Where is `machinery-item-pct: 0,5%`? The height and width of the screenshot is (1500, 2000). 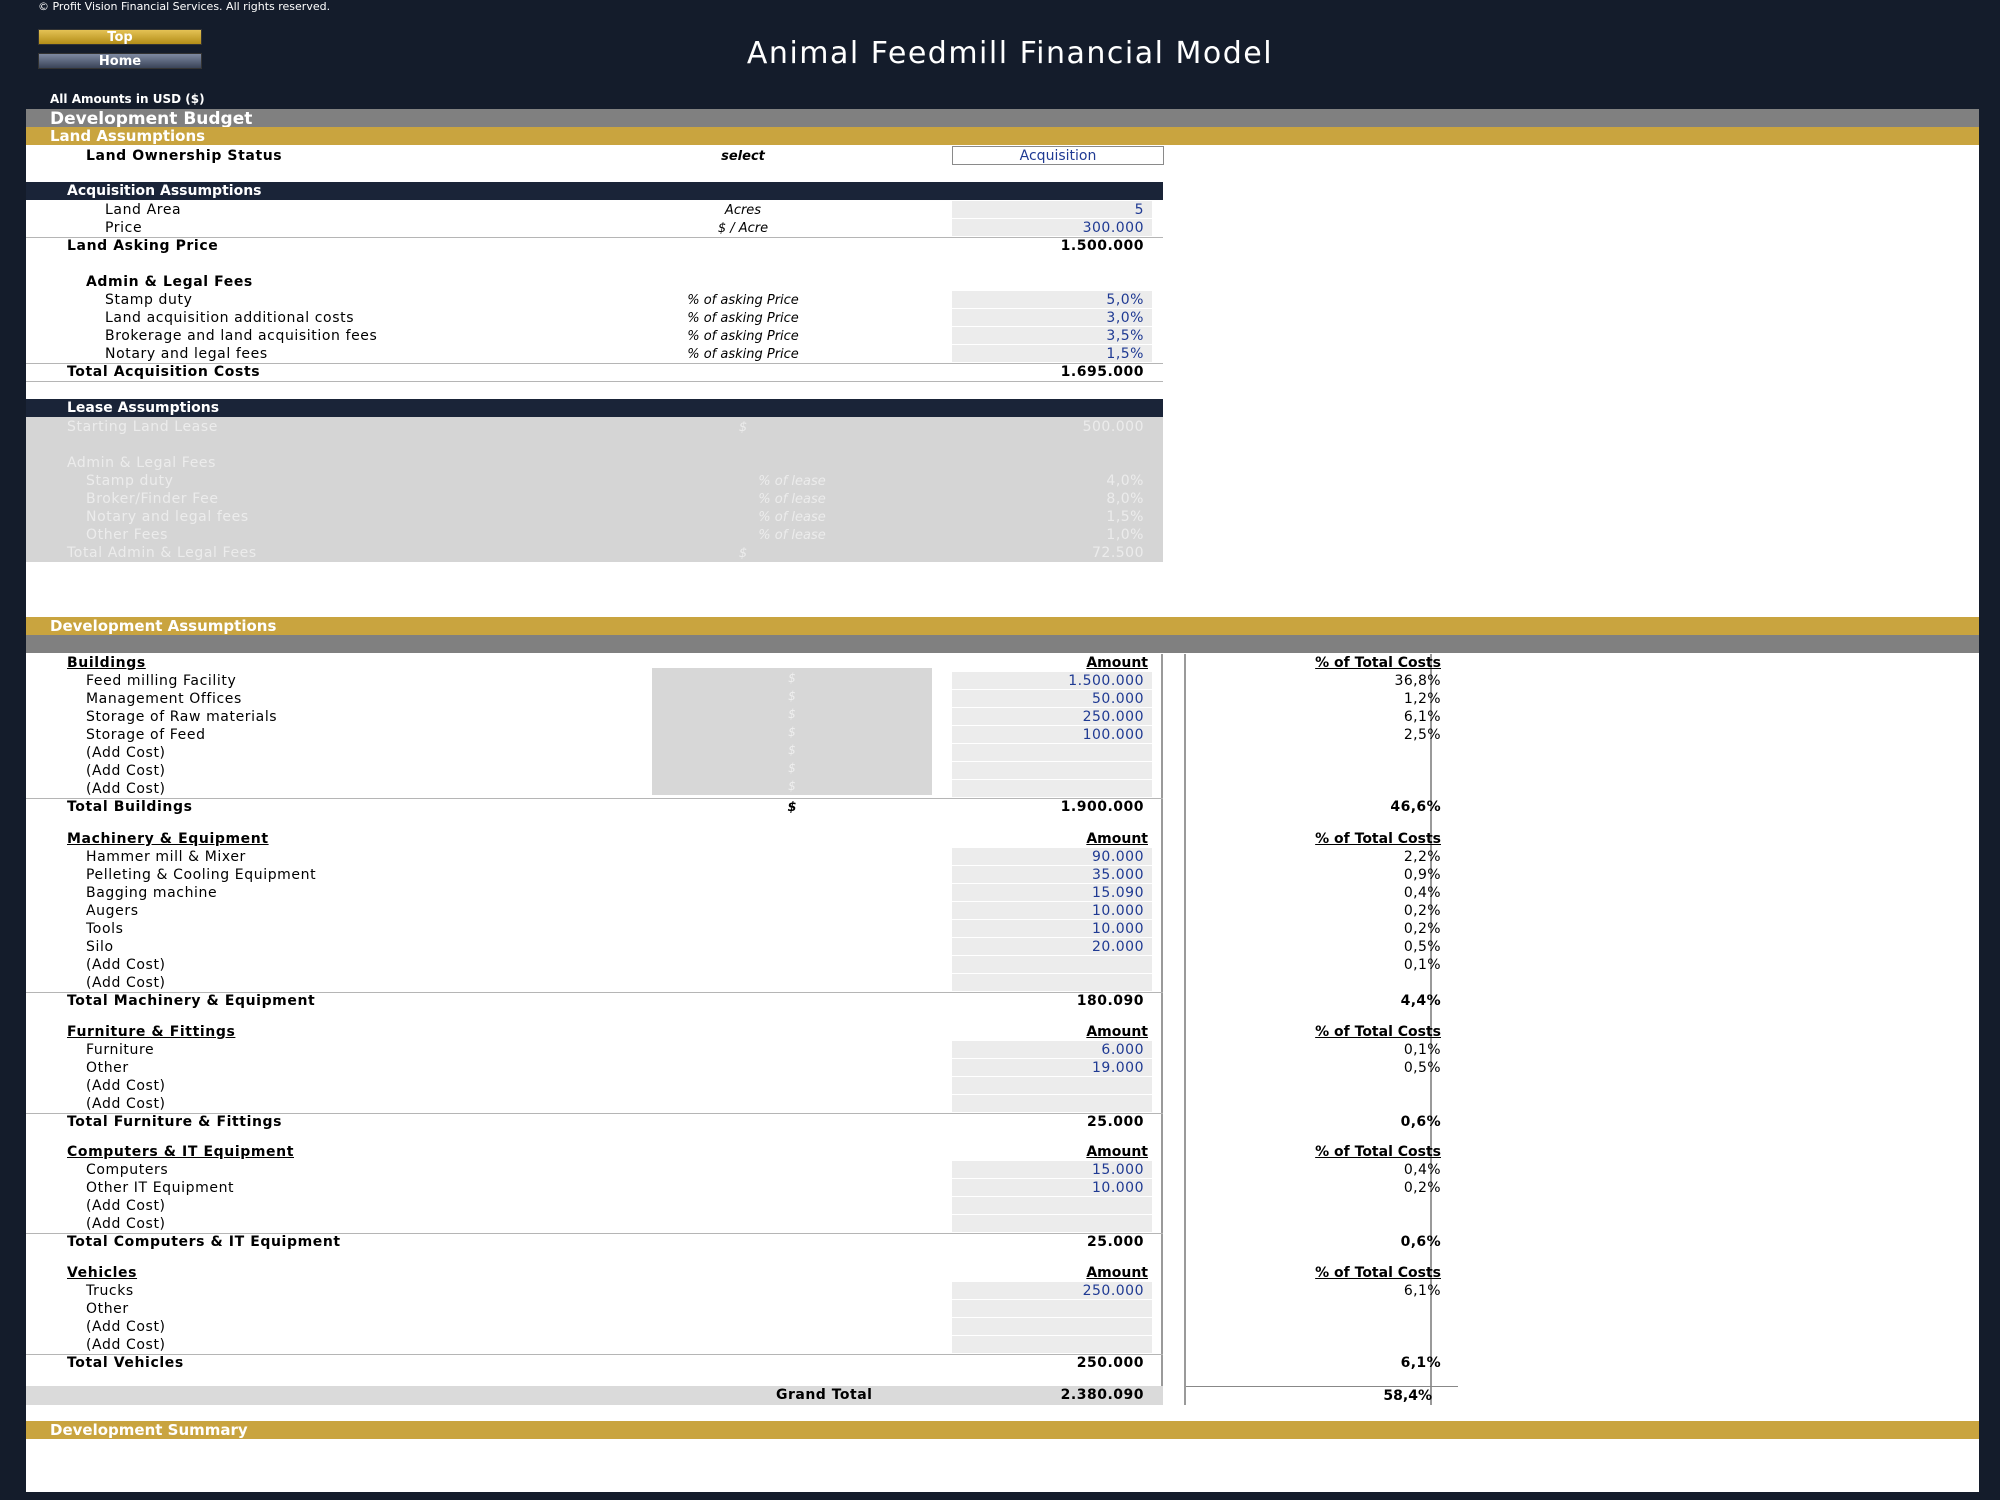
machinery-item-pct: 0,5% is located at coordinates (1422, 947).